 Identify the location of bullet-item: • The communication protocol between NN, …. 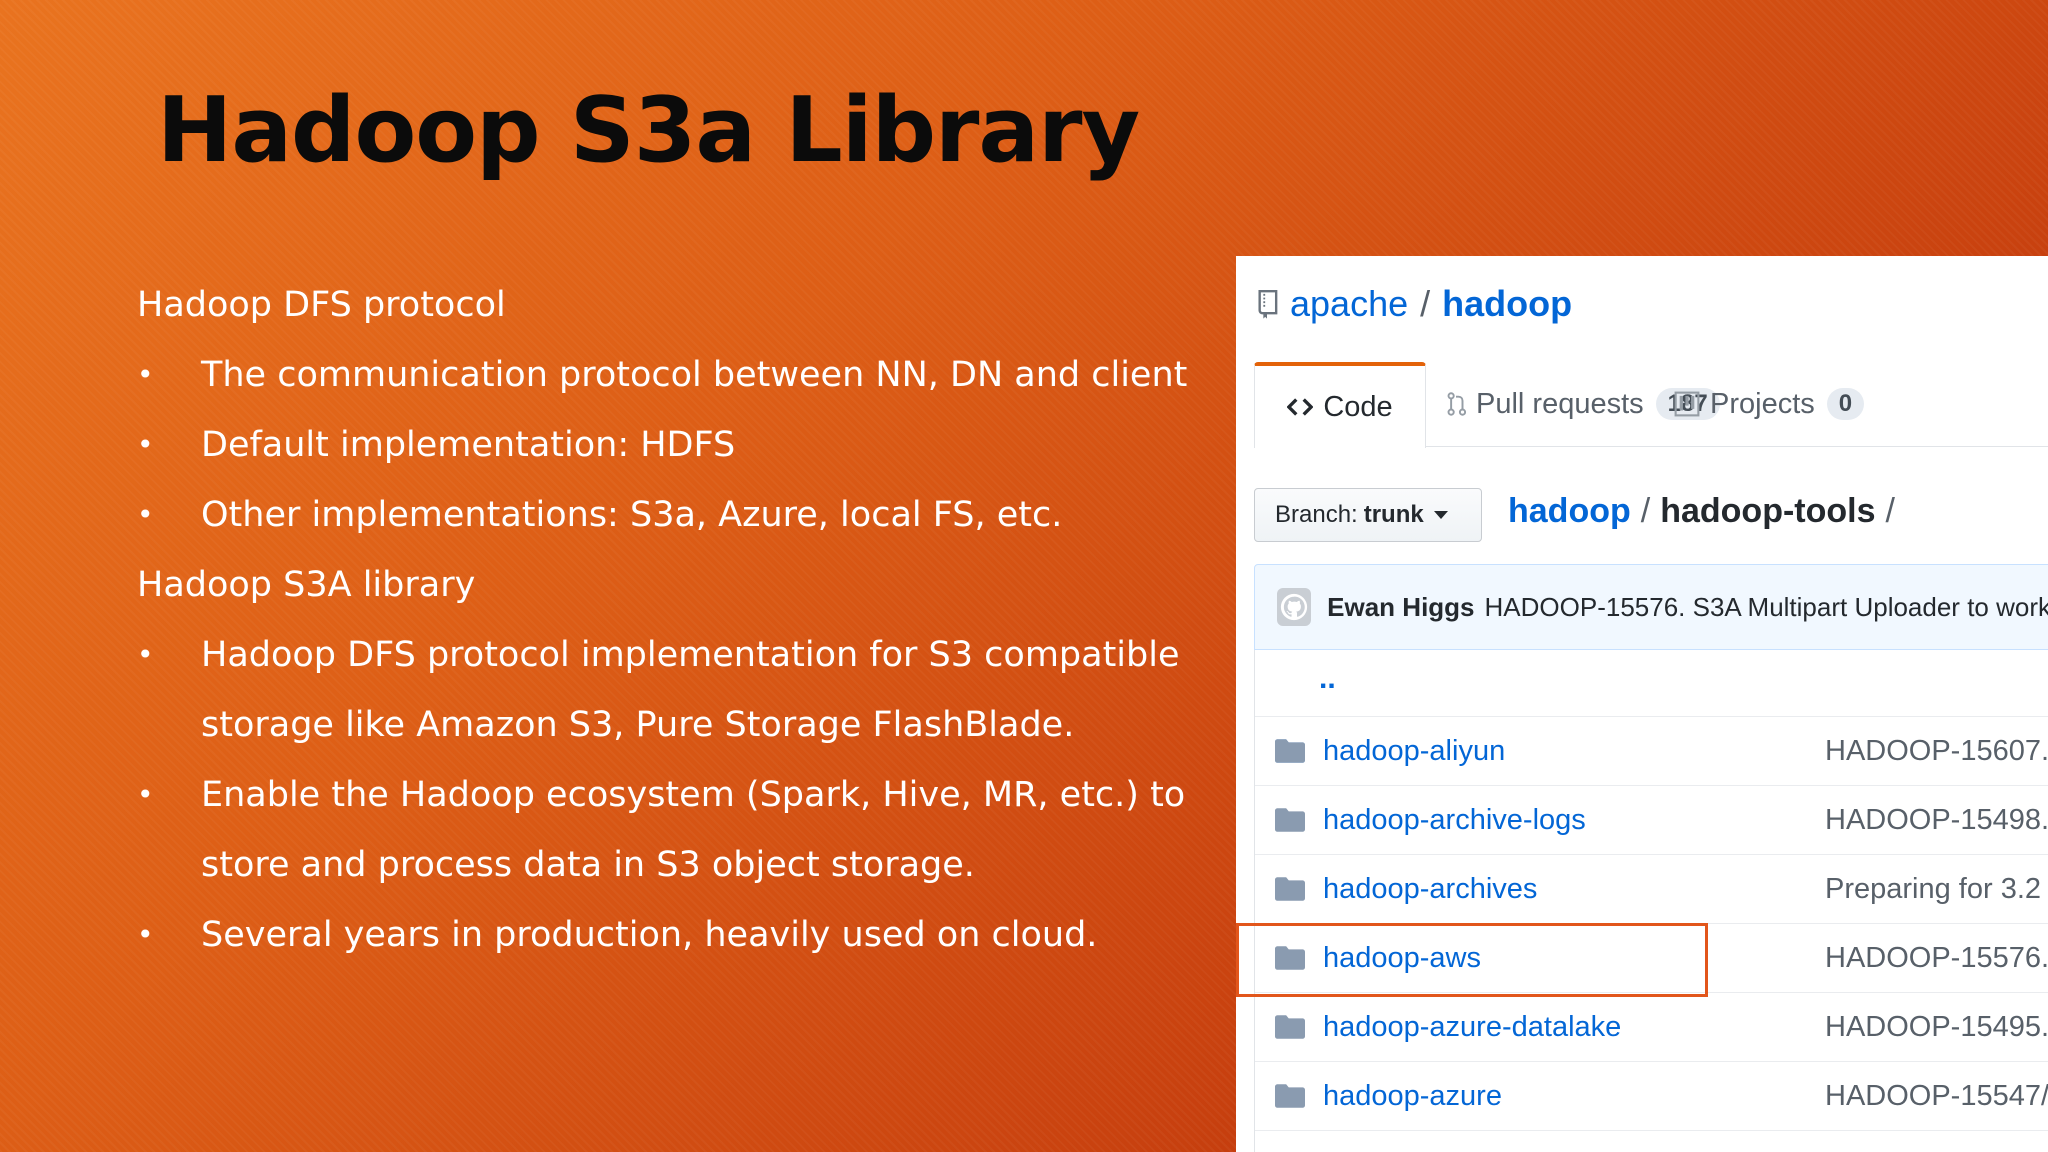
(677, 375).